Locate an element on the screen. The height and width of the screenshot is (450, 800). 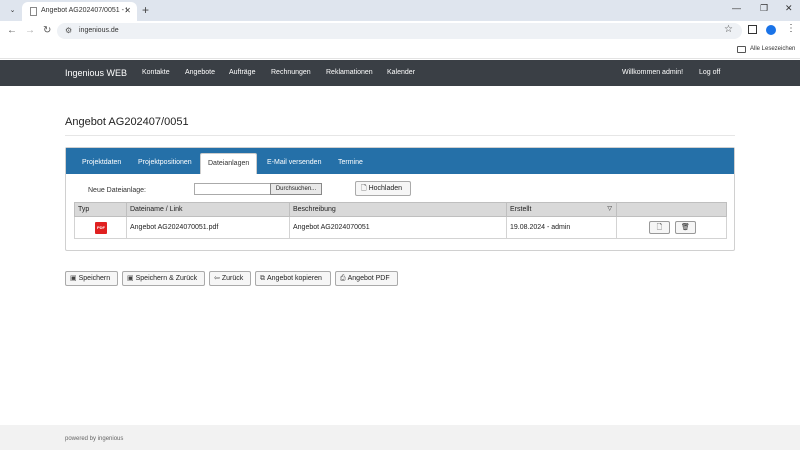
minimize-icon: — is located at coordinates (736, 8).